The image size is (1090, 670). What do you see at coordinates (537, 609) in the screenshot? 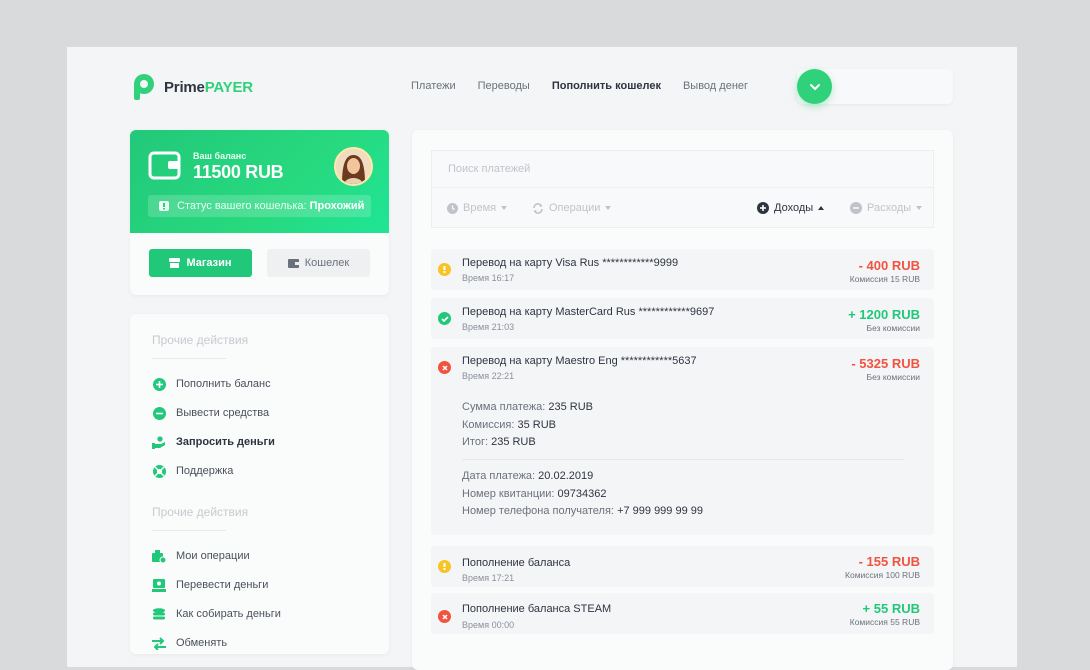
I see `transaction-title: Пополнение баланса STEAM` at bounding box center [537, 609].